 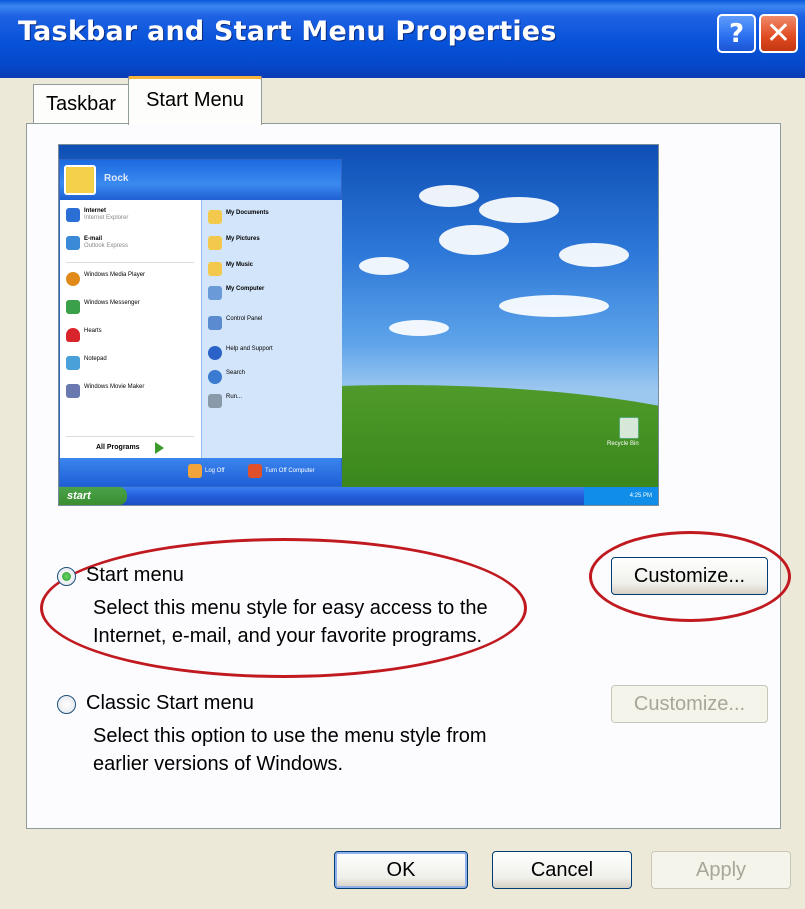 I want to click on list-item: Search, so click(x=226, y=377).